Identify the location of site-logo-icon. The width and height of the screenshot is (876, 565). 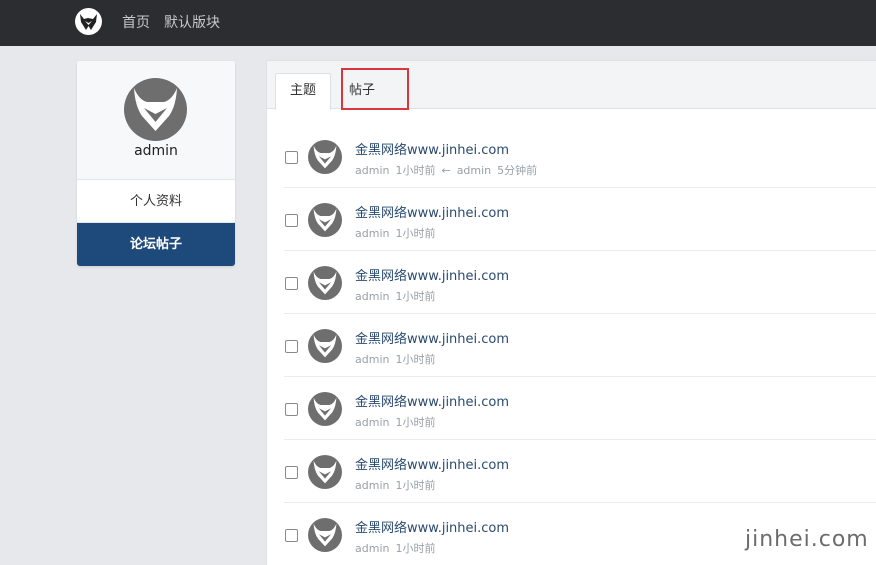
(88, 21).